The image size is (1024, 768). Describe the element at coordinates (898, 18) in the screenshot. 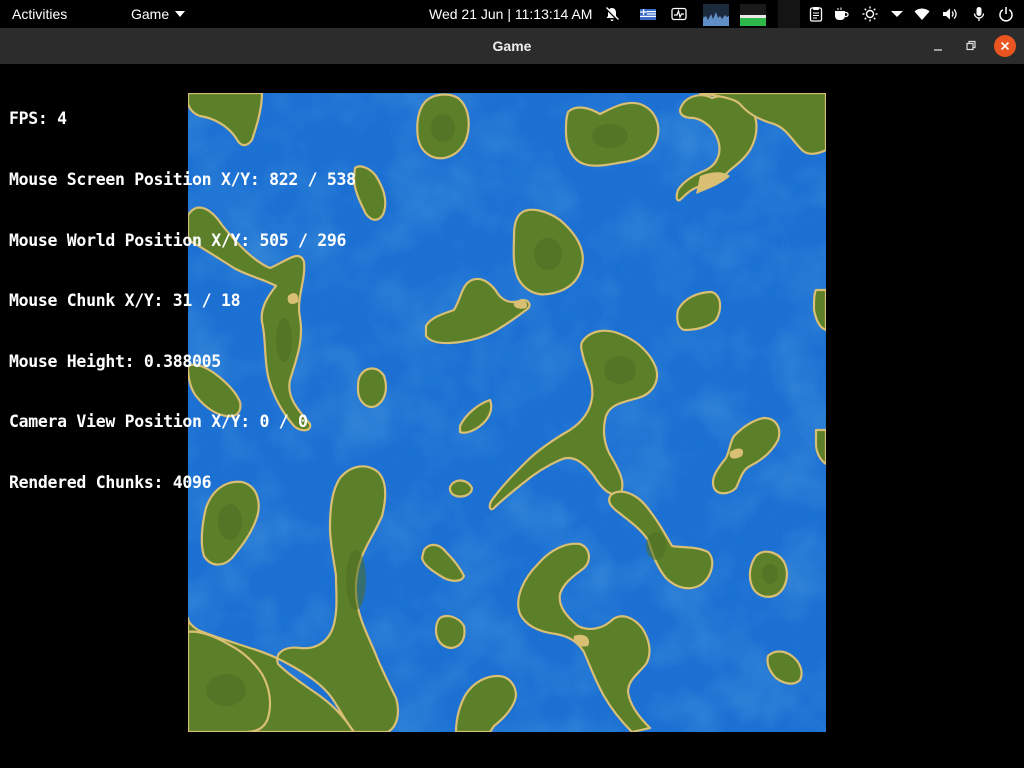

I see `menu-arrow-icon` at that location.